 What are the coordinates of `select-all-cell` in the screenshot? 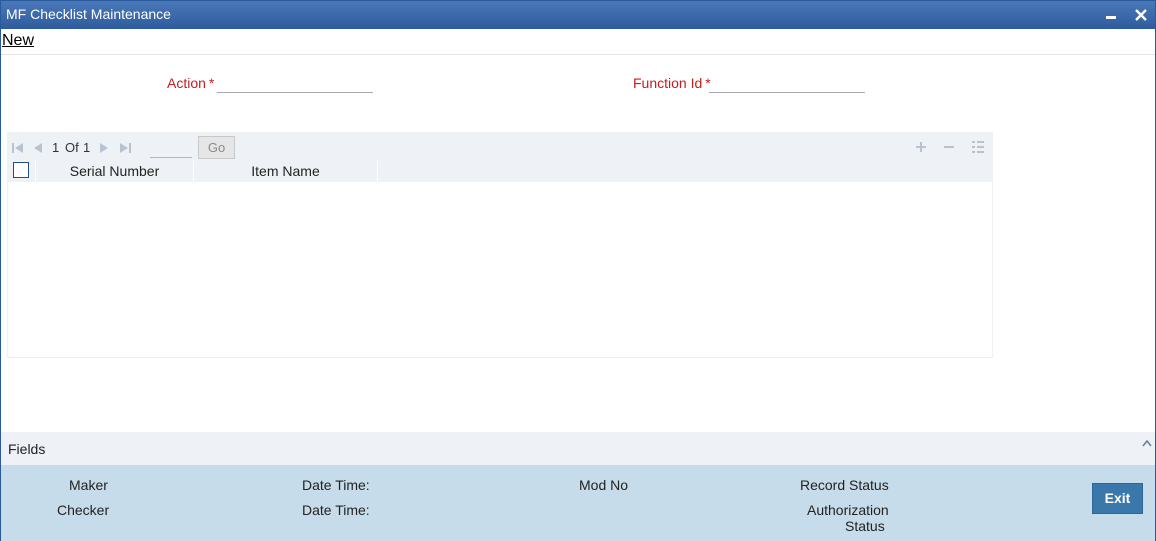 It's located at (22, 171).